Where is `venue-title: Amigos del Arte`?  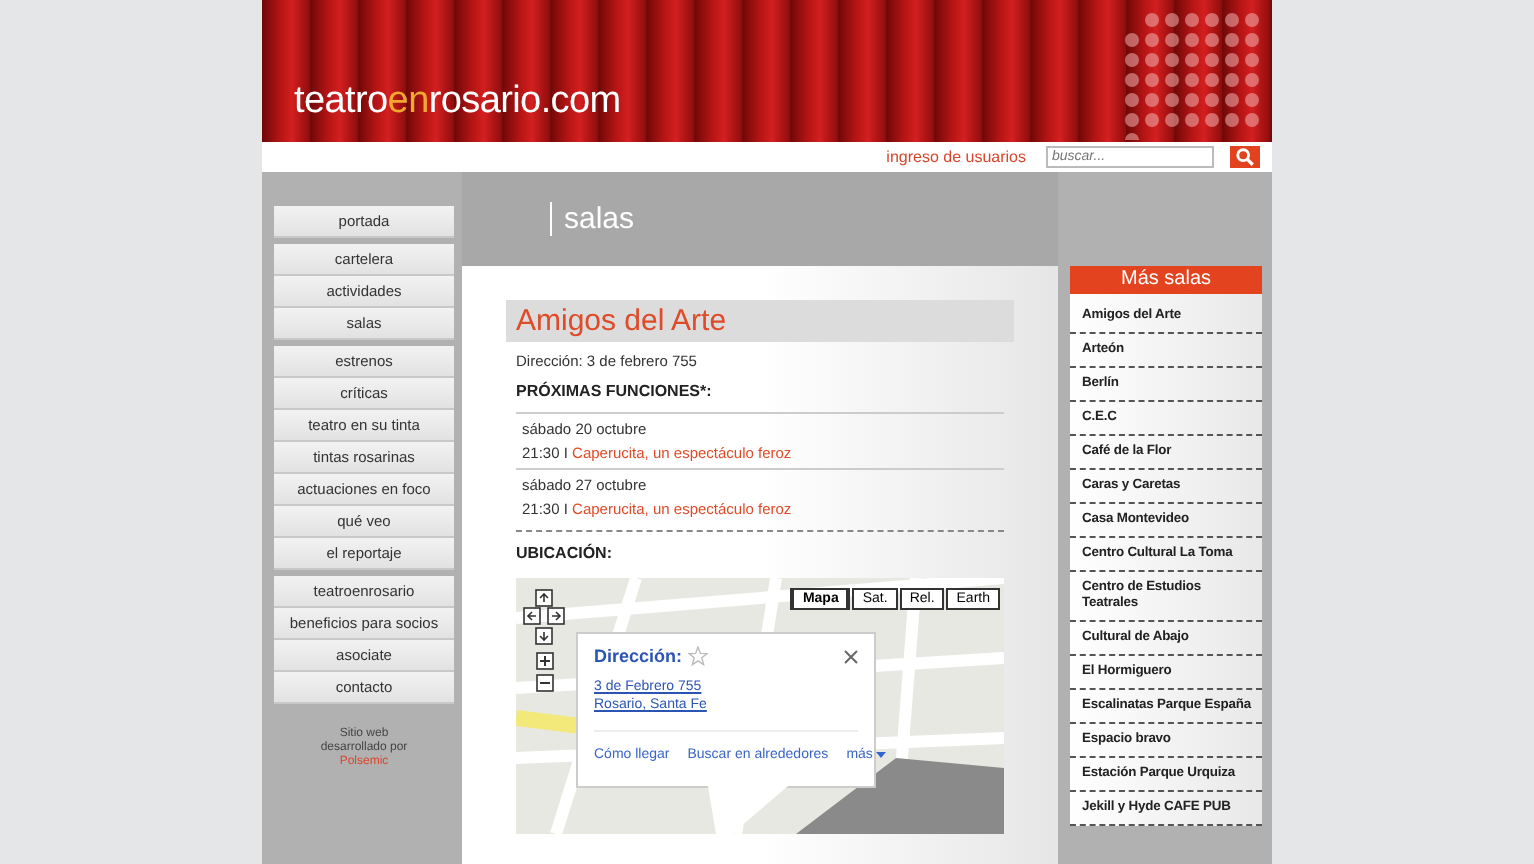 venue-title: Amigos del Arte is located at coordinates (760, 321).